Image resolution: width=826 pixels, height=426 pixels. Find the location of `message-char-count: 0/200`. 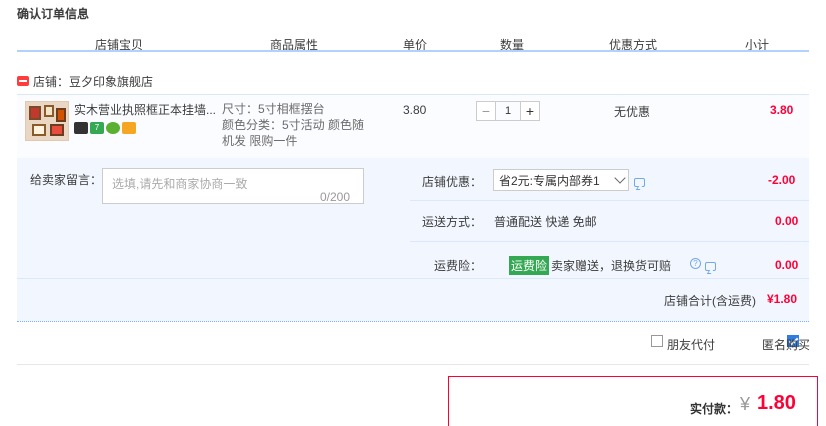

message-char-count: 0/200 is located at coordinates (335, 197).